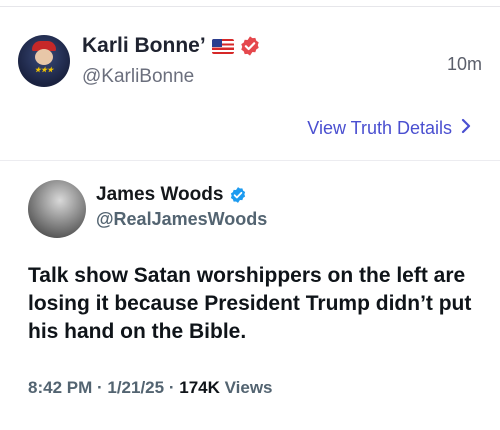  What do you see at coordinates (57, 209) in the screenshot?
I see `quoted-avatar` at bounding box center [57, 209].